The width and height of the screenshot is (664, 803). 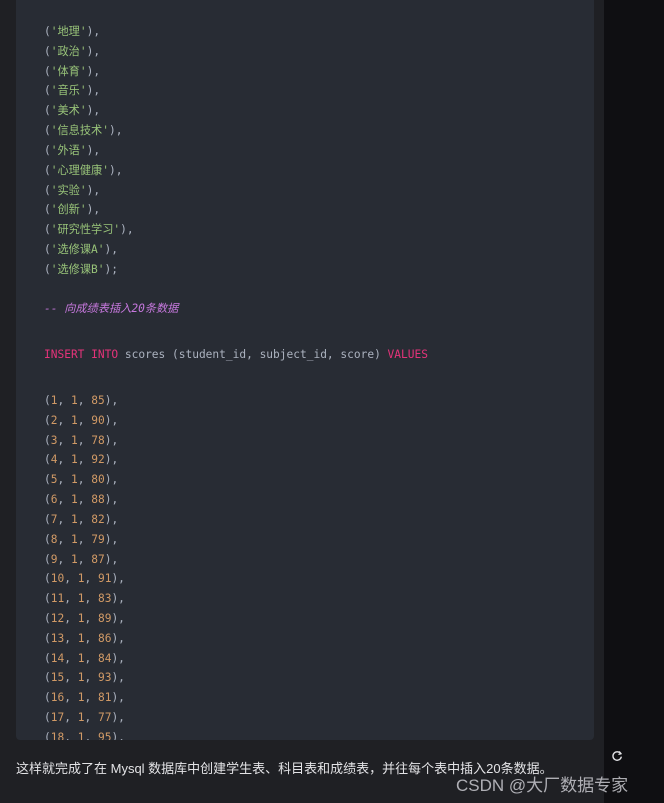 What do you see at coordinates (57, 698) in the screenshot?
I see `sql-number: 16` at bounding box center [57, 698].